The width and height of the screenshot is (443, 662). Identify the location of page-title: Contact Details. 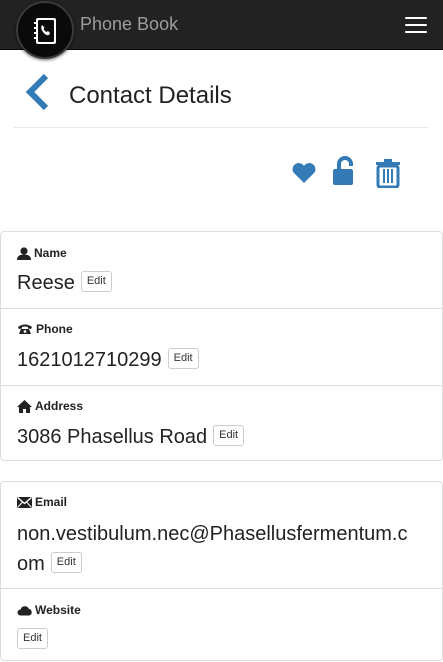
(150, 95).